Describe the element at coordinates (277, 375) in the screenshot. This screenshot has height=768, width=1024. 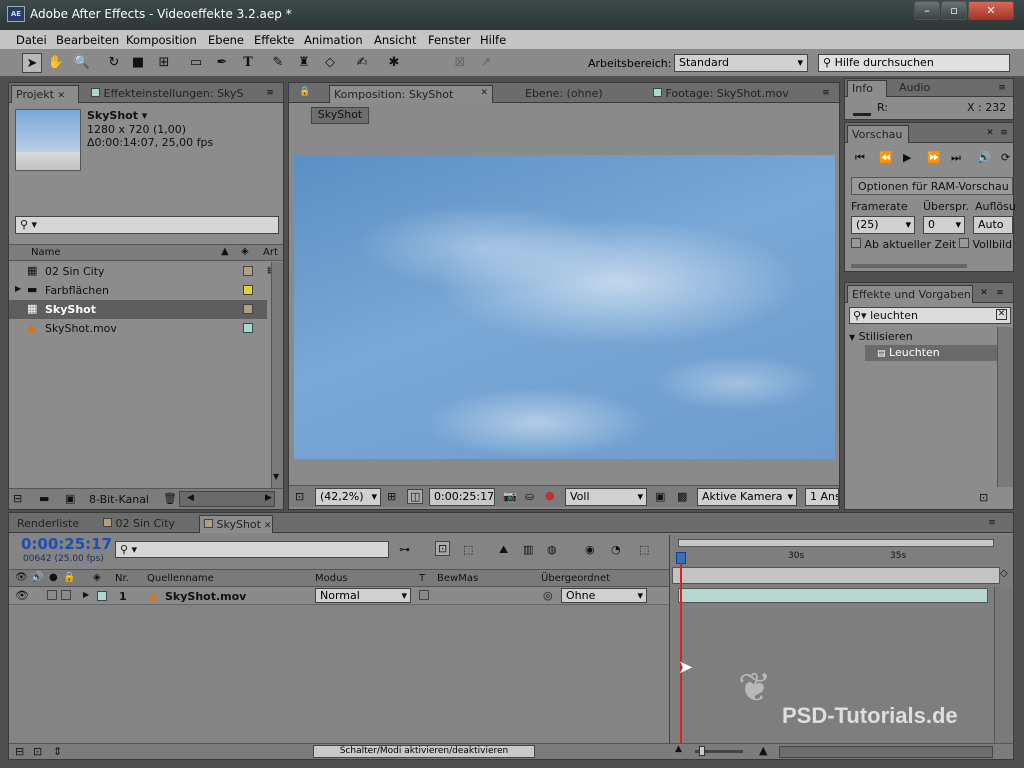
I see `project-scrollbar: ▼` at that location.